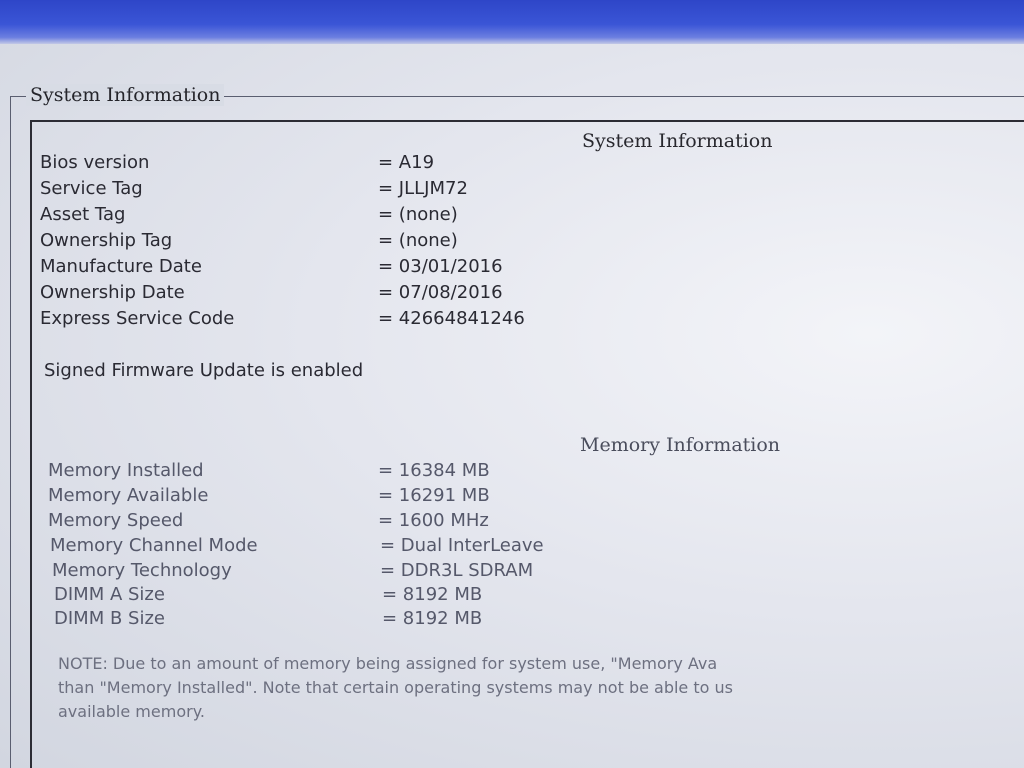  Describe the element at coordinates (462, 545) in the screenshot. I see `value-memory-channel-mode: = Dual InterLeave` at that location.